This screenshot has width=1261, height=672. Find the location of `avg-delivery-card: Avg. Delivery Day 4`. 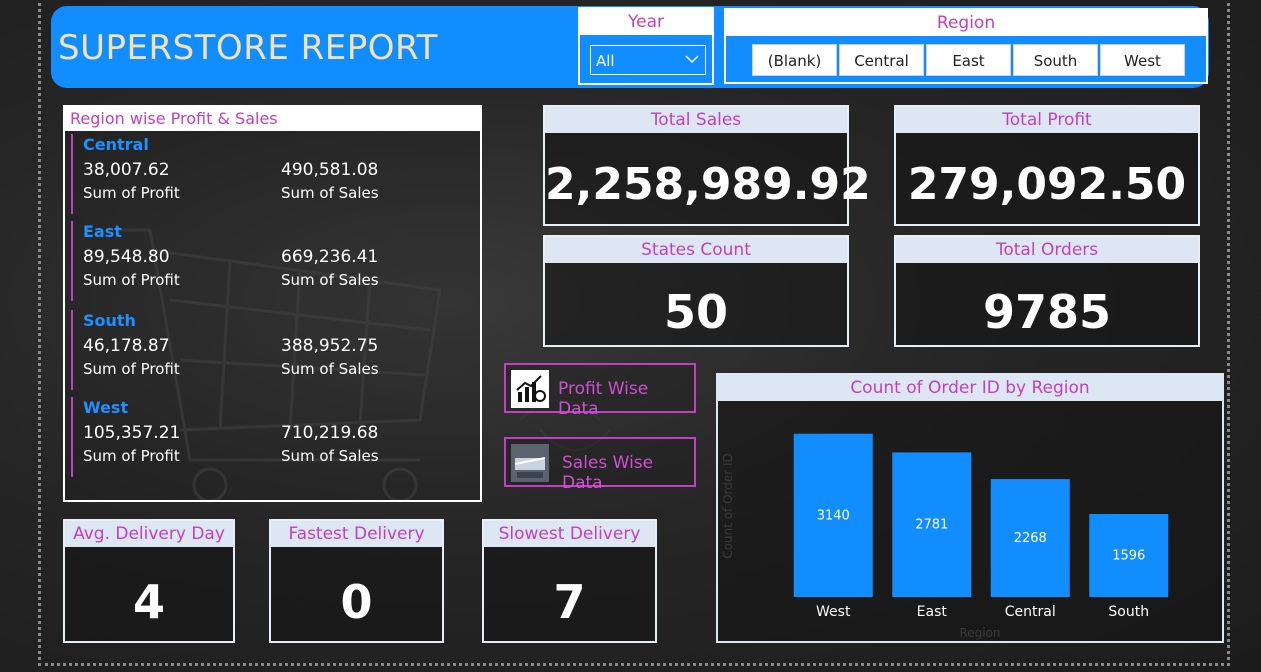

avg-delivery-card: Avg. Delivery Day 4 is located at coordinates (149, 581).